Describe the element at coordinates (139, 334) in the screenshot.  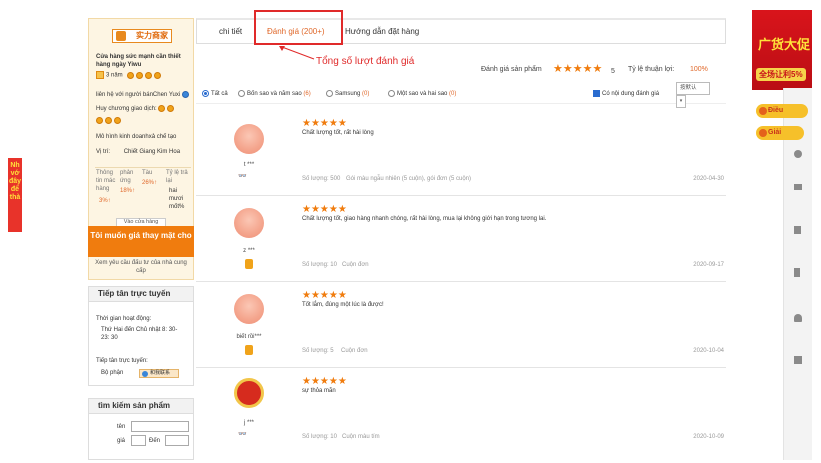
I see `hours-value: Thứ Hai đến Chủ nhật 8: 30-23: 30` at that location.